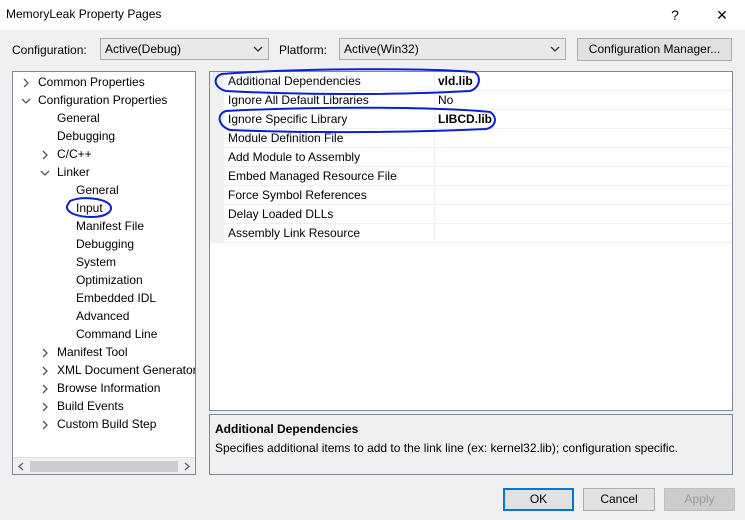  What do you see at coordinates (478, 176) in the screenshot?
I see `property-row: Embed Managed Resource File` at bounding box center [478, 176].